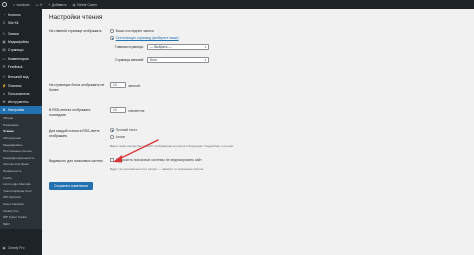  What do you see at coordinates (21, 138) in the screenshot?
I see `submenu-discussion: Обсуждение` at bounding box center [21, 138].